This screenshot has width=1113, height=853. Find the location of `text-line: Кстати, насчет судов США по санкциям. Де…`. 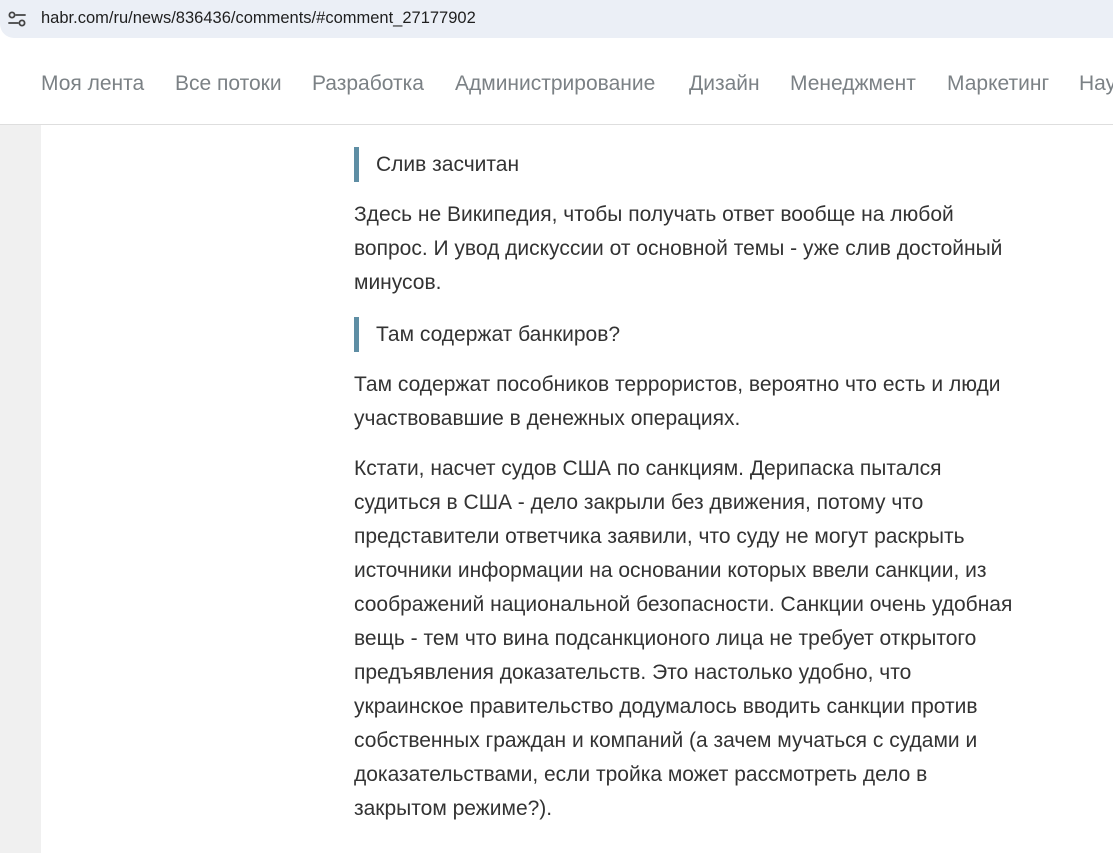

text-line: Кстати, насчет судов США по санкциям. Де… is located at coordinates (648, 468).